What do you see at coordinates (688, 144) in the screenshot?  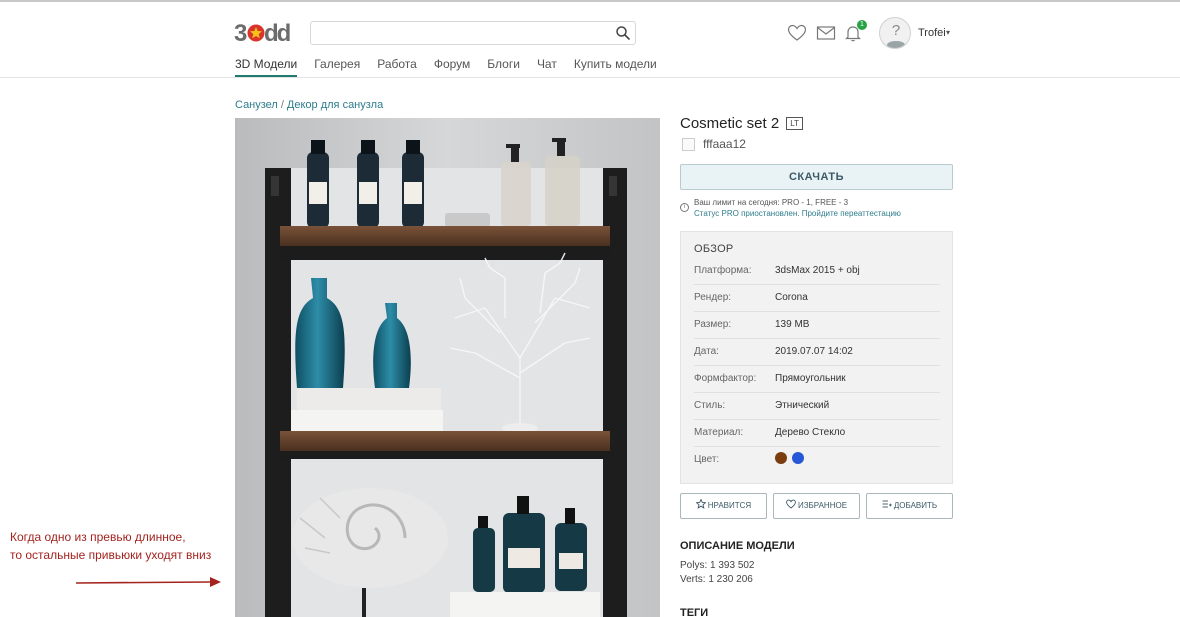 I see `author-flag-icon` at bounding box center [688, 144].